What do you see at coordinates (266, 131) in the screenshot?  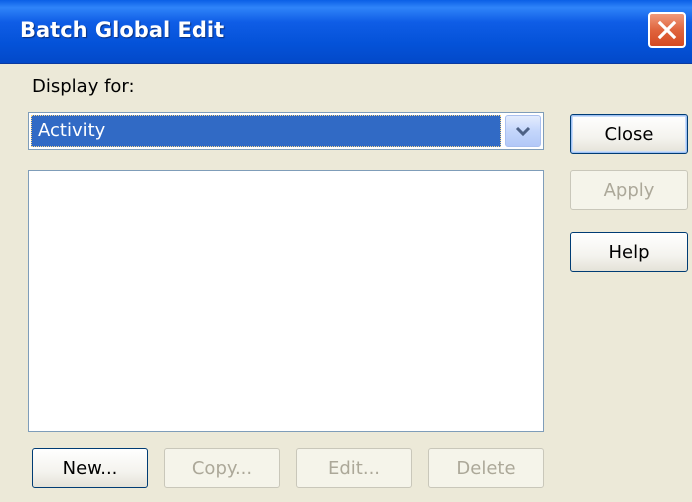 I see `dropdown-selected-value: Activity` at bounding box center [266, 131].